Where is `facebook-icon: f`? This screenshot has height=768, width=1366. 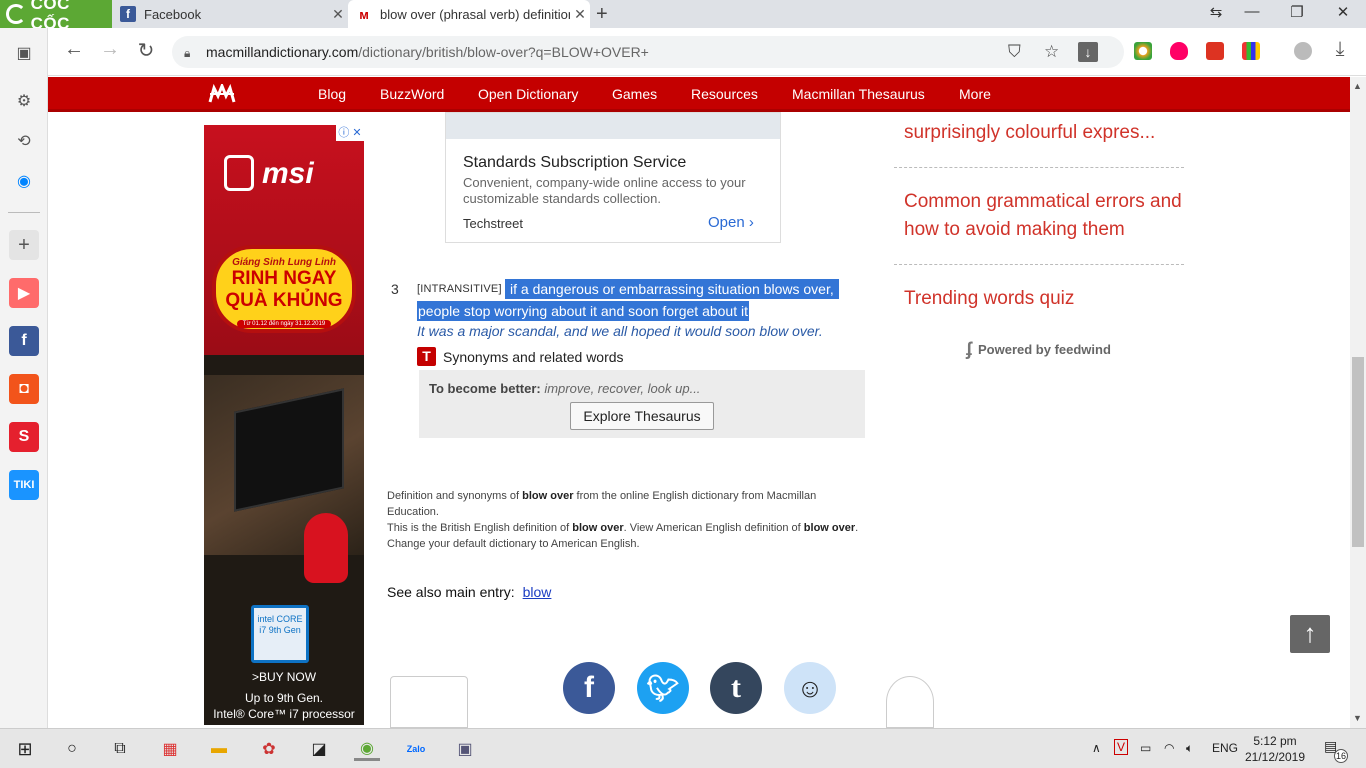
facebook-icon: f is located at coordinates (24, 341).